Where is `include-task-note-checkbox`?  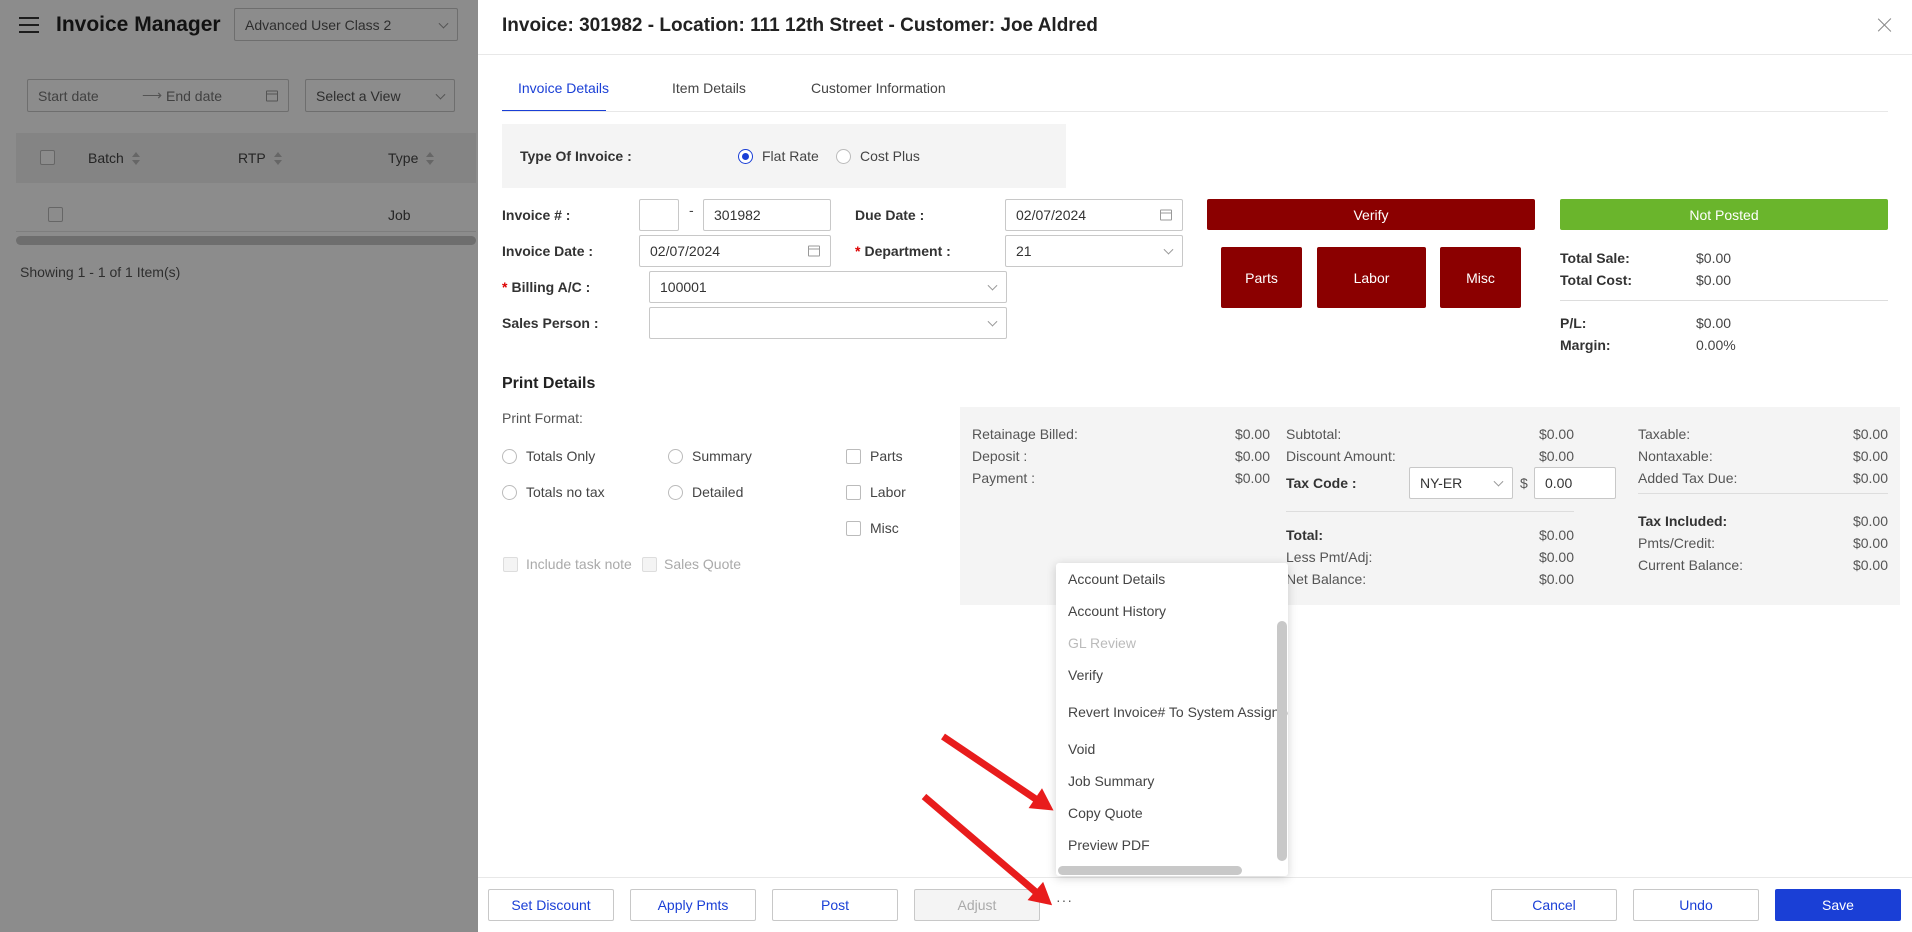 include-task-note-checkbox is located at coordinates (510, 564).